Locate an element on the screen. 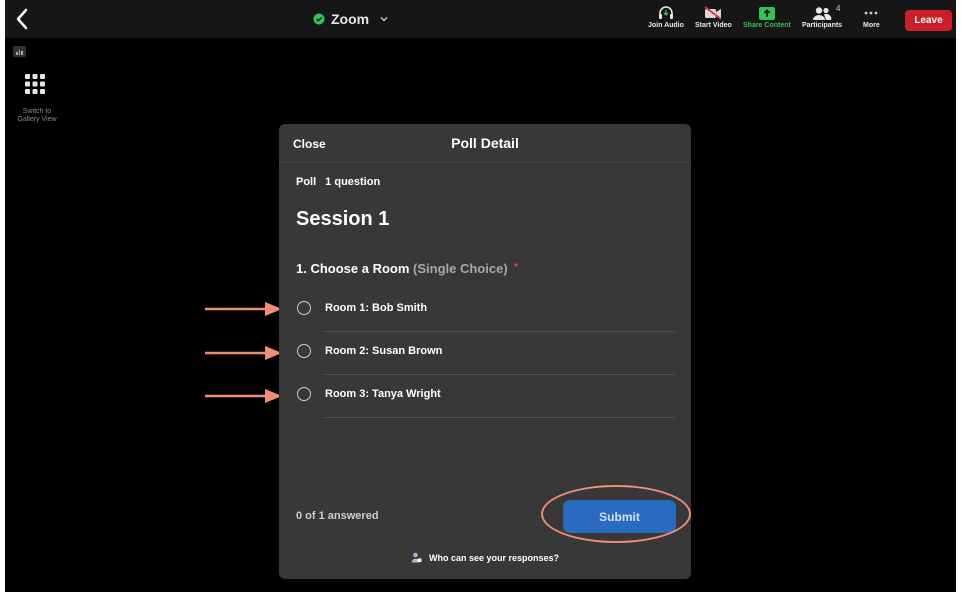  divider is located at coordinates (499, 417).